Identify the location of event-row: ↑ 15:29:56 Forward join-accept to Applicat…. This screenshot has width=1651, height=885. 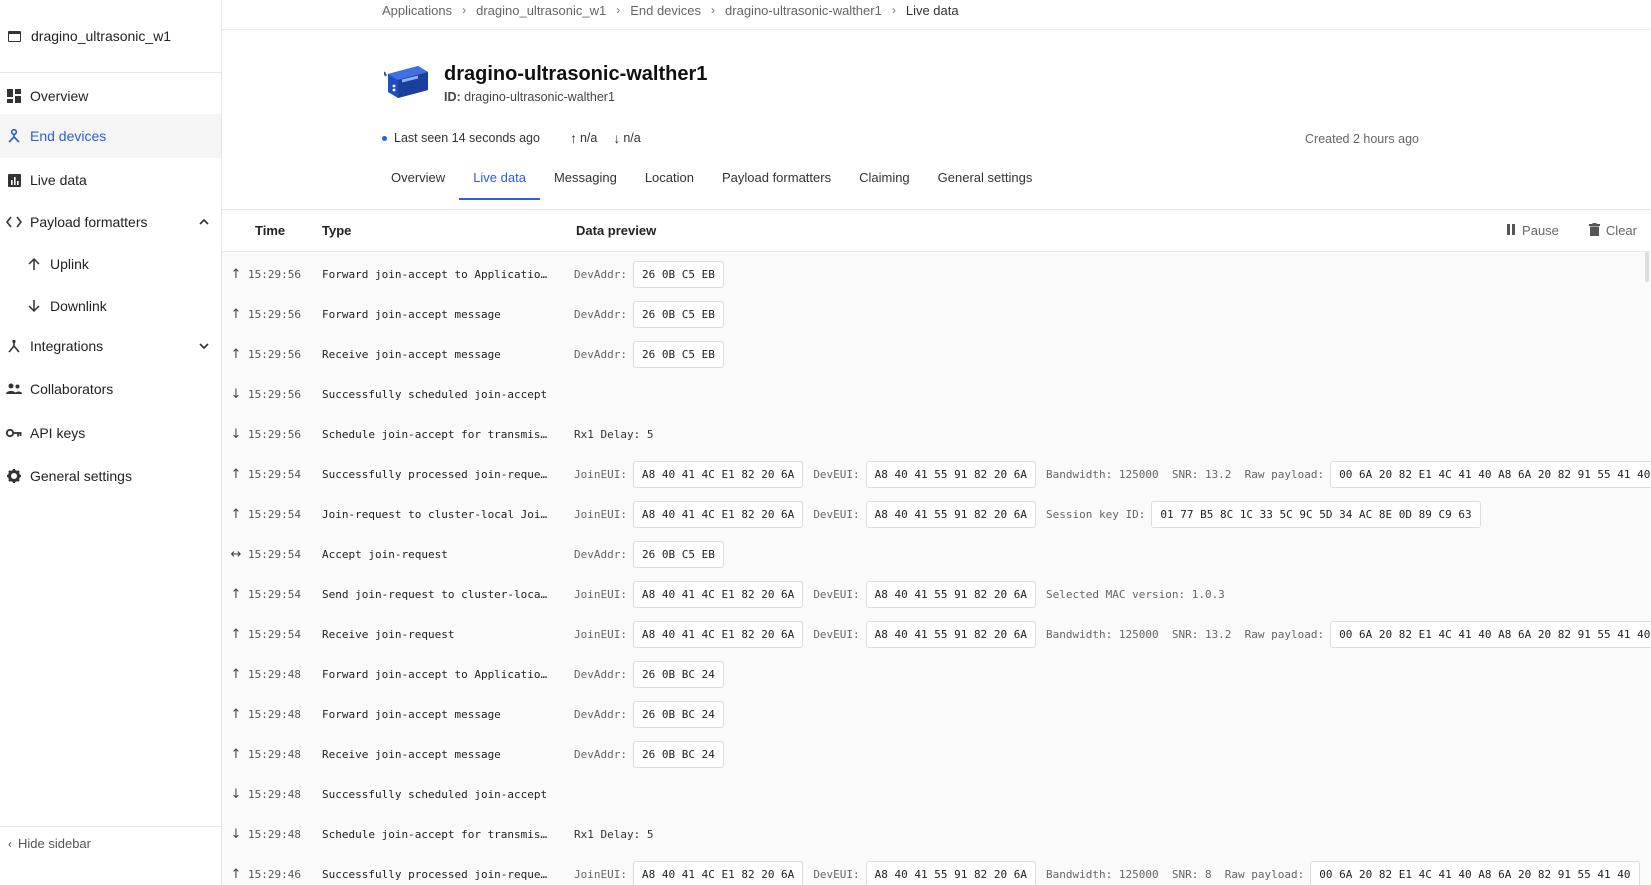
(936, 274).